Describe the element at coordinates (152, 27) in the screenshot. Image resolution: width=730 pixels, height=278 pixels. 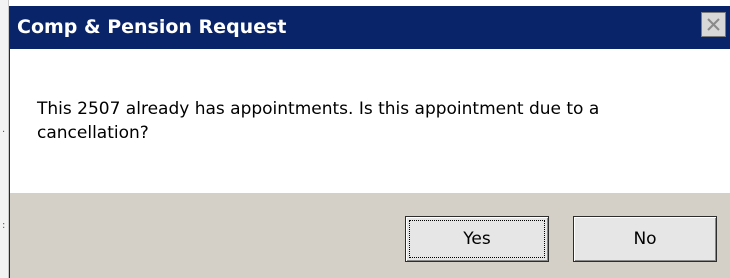
I see `dialog-title: Comp & Pension Request` at that location.